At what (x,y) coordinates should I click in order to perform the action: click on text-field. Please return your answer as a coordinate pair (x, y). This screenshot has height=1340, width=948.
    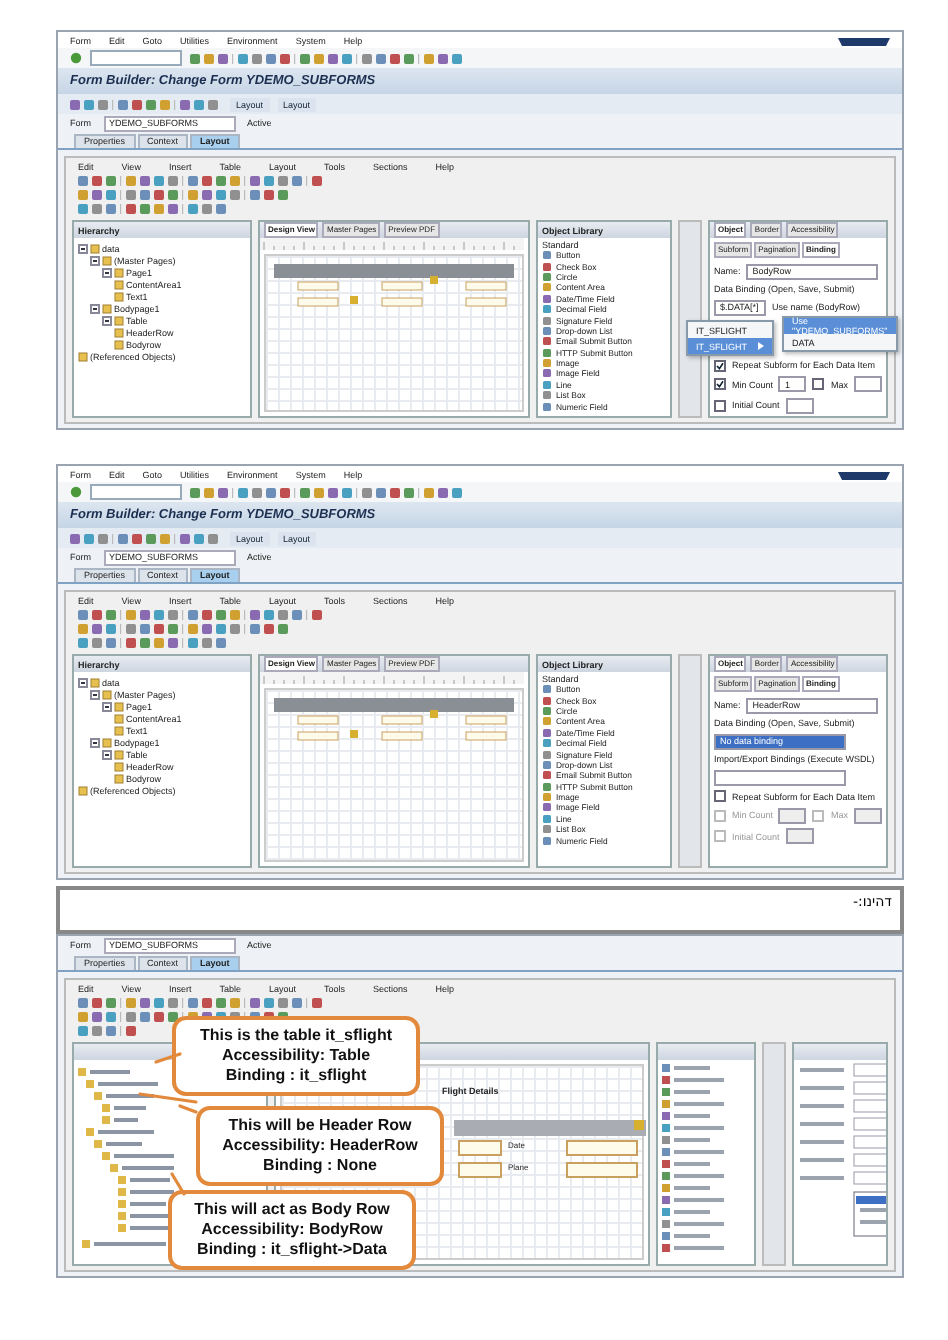
    Looking at the image, I should click on (779, 777).